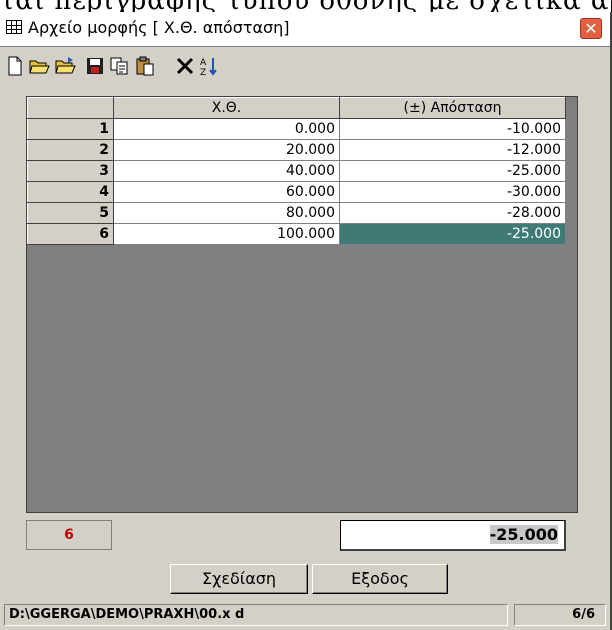  I want to click on open-file-button, so click(39, 66).